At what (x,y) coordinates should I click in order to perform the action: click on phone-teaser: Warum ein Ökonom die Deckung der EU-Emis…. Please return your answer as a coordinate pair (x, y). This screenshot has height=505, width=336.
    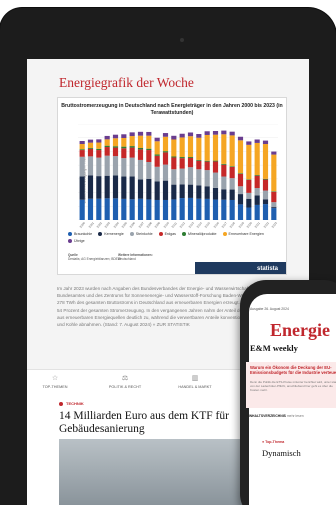
    Looking at the image, I should click on (291, 385).